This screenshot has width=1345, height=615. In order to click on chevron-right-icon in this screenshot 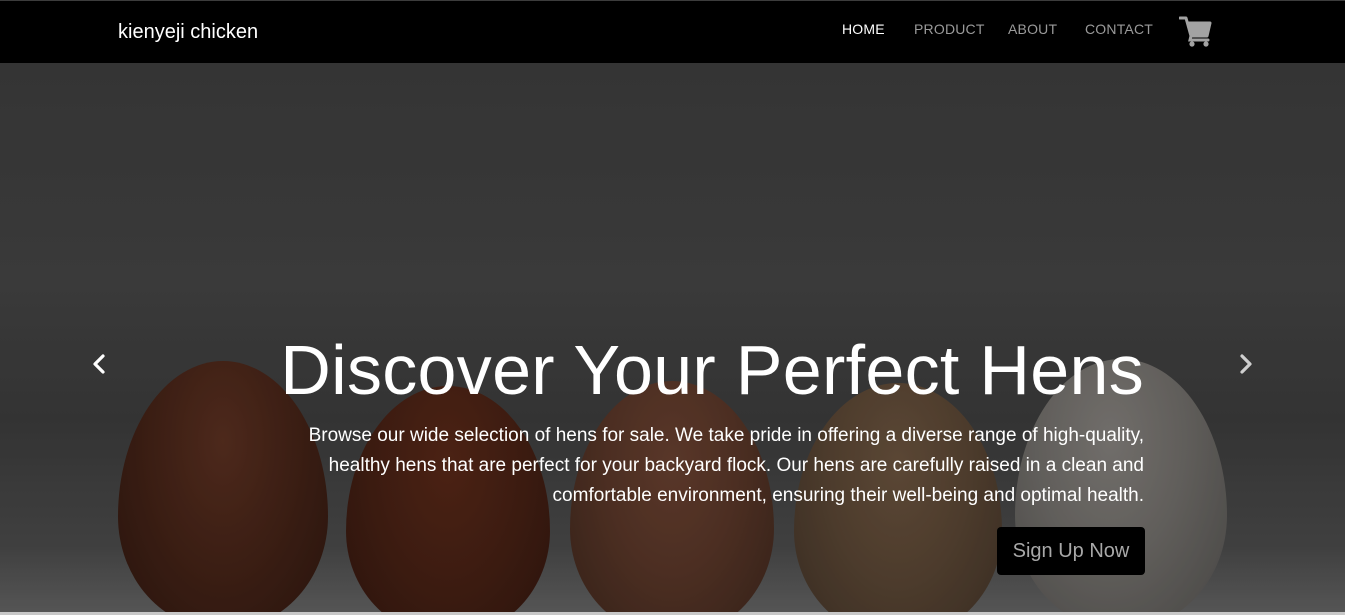, I will do `click(1246, 364)`.